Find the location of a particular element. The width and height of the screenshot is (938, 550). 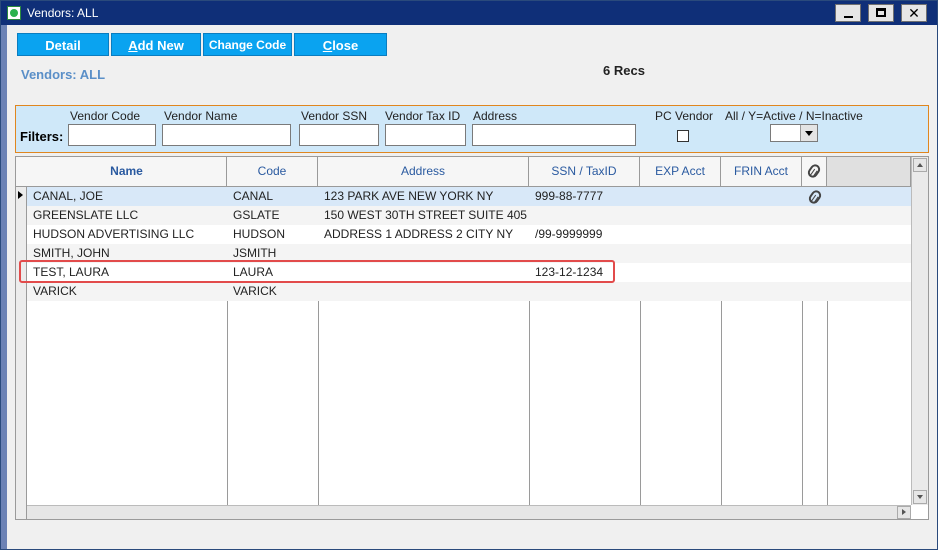

detail-button-label: Detail is located at coordinates (63, 45).